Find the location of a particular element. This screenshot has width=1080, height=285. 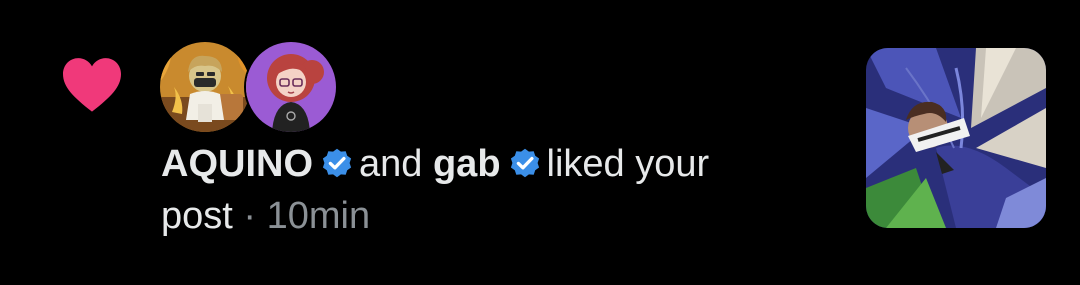

avatar-aquino is located at coordinates (205, 87).